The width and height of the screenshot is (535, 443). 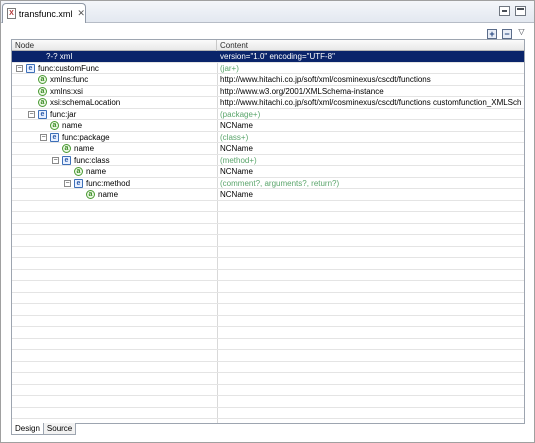 I want to click on node-label: xmlns:xsi, so click(x=66, y=91).